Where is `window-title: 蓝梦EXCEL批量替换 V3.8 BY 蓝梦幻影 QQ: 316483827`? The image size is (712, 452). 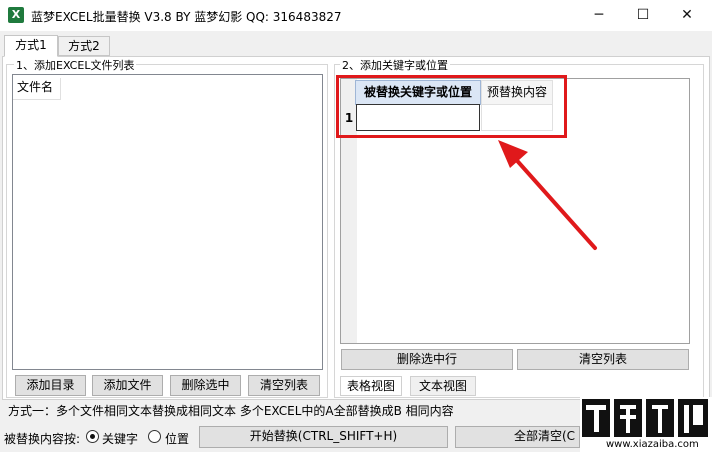
window-title: 蓝梦EXCEL批量替换 V3.8 BY 蓝梦幻影 QQ: 316483827 is located at coordinates (186, 17).